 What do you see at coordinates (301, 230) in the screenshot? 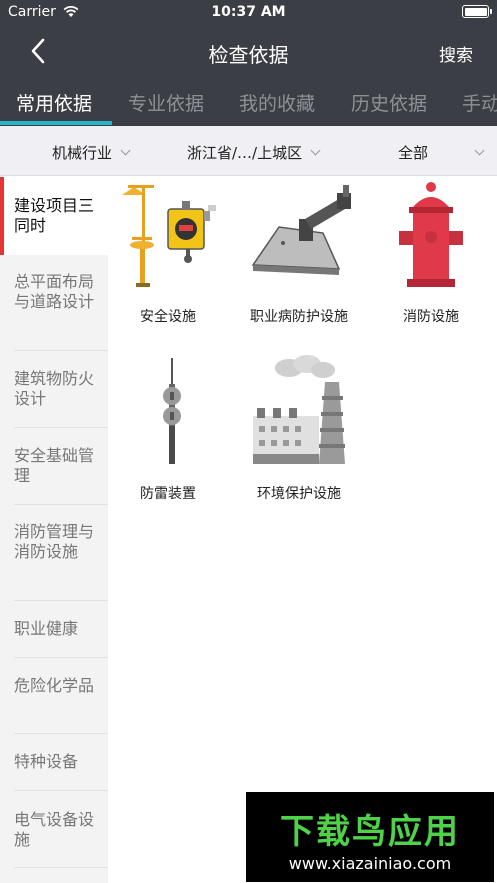
I see `occupational-disease-icon` at bounding box center [301, 230].